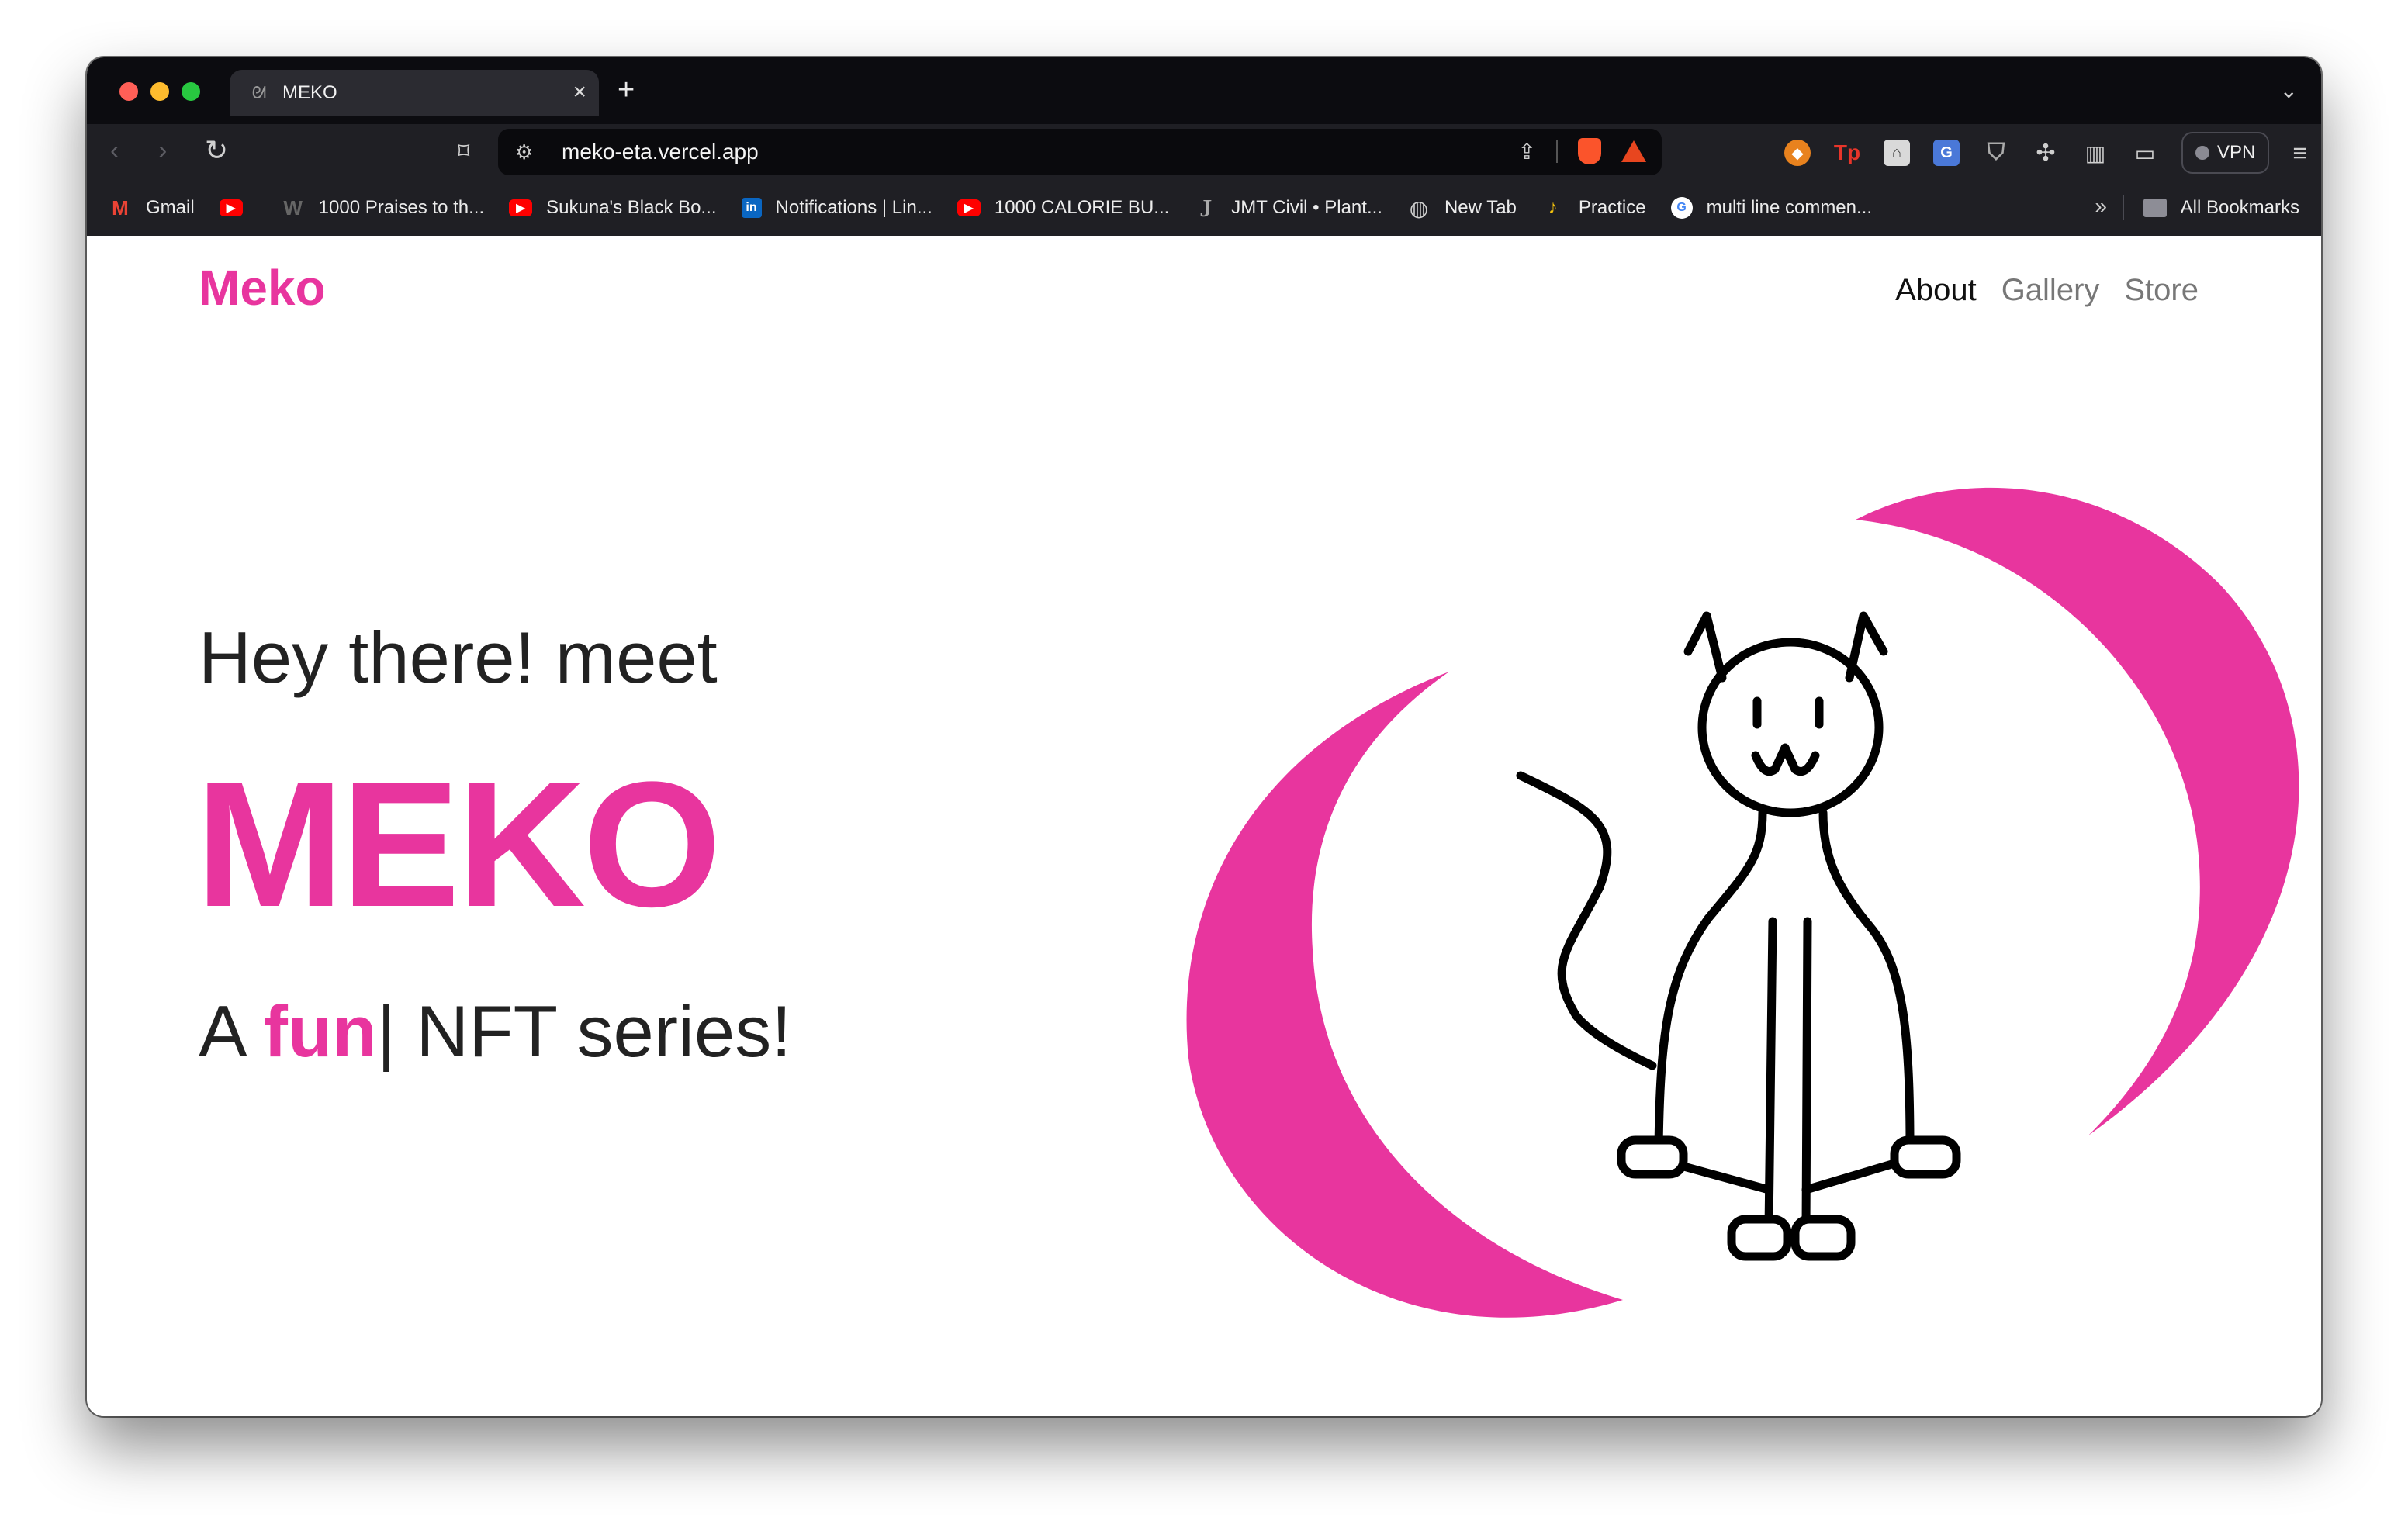 The width and height of the screenshot is (2408, 1531). What do you see at coordinates (751, 208) in the screenshot?
I see `linkedin-icon: in` at bounding box center [751, 208].